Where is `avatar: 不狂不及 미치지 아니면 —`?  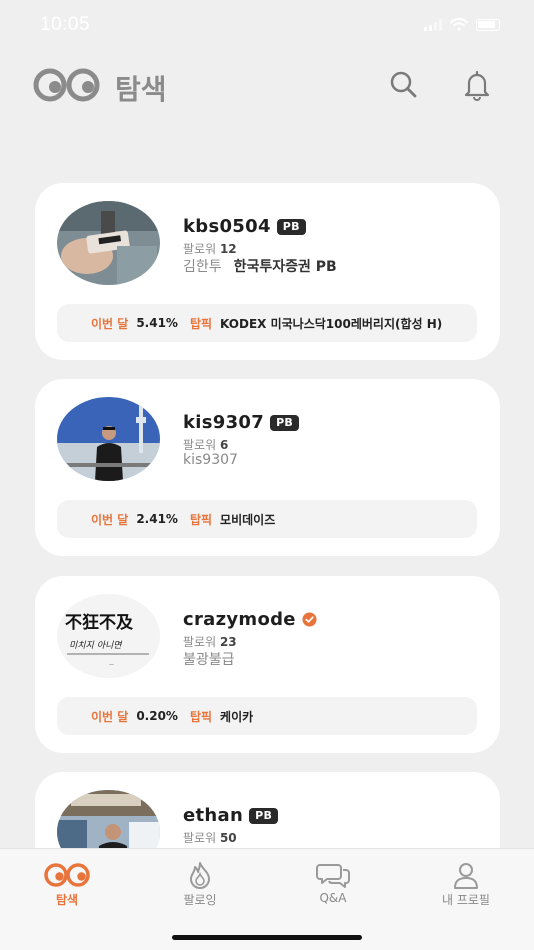
avatar: 不狂不及 미치지 아니면 — is located at coordinates (108, 636).